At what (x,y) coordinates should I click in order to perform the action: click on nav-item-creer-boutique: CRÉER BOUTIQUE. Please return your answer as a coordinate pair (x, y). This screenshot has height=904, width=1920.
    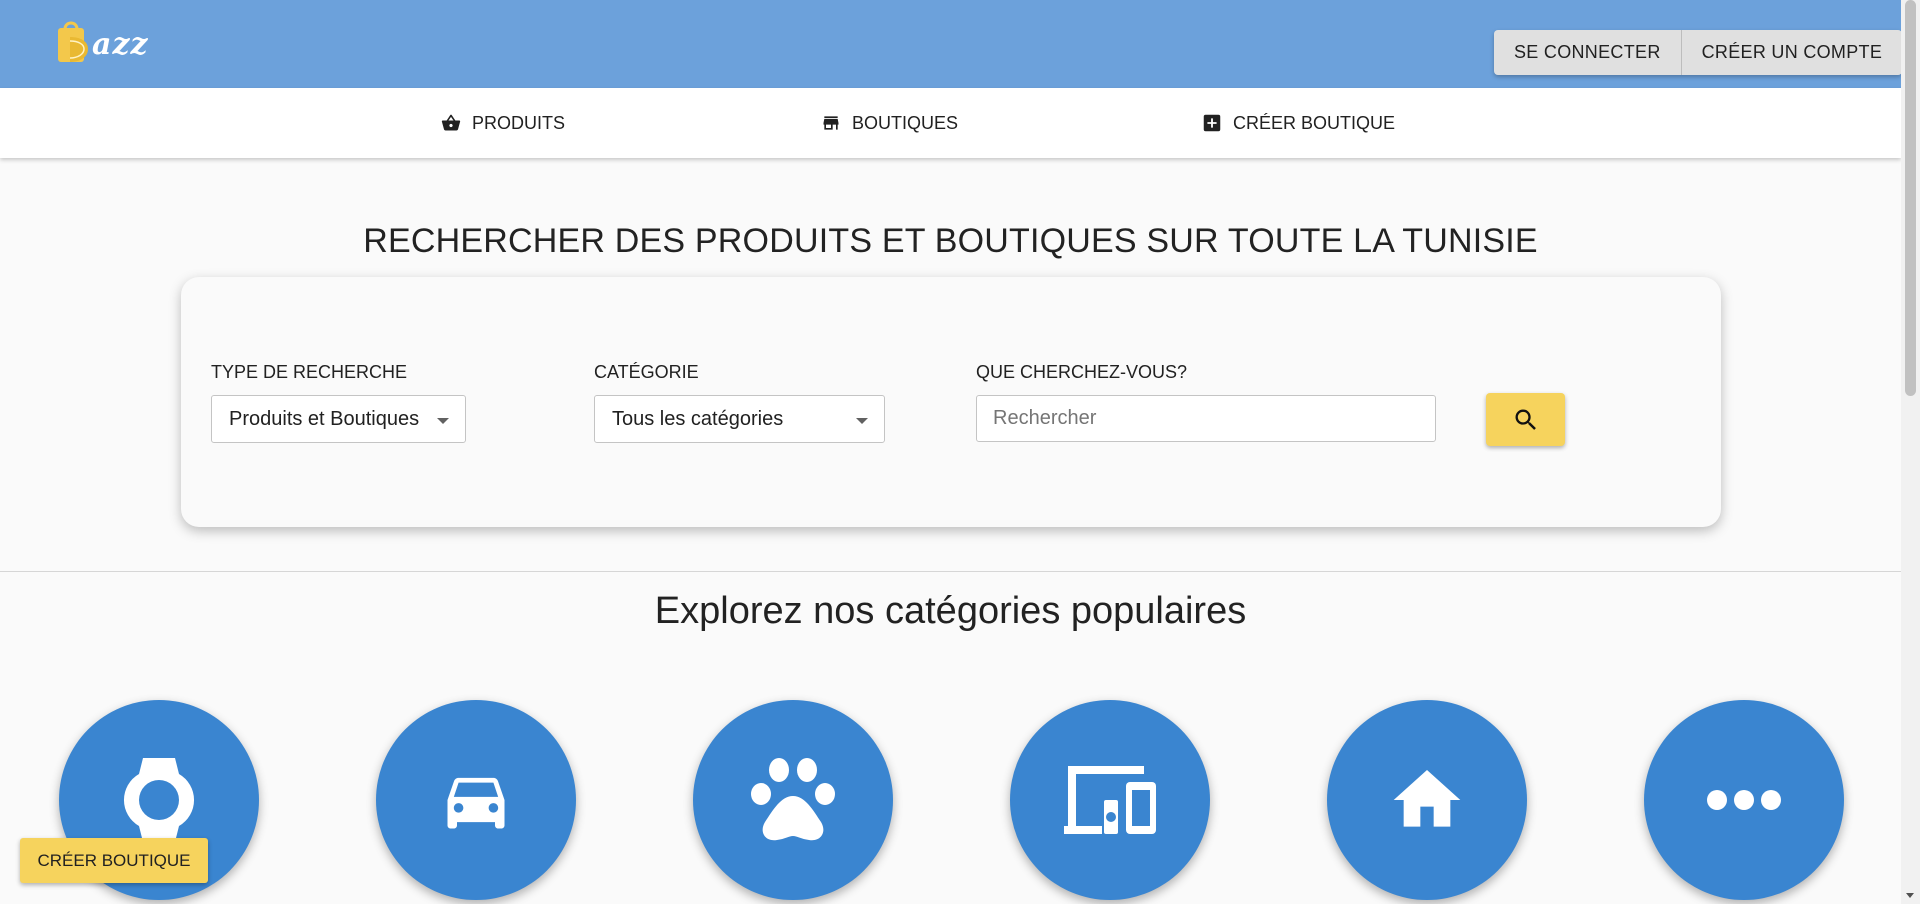
    Looking at the image, I should click on (1298, 123).